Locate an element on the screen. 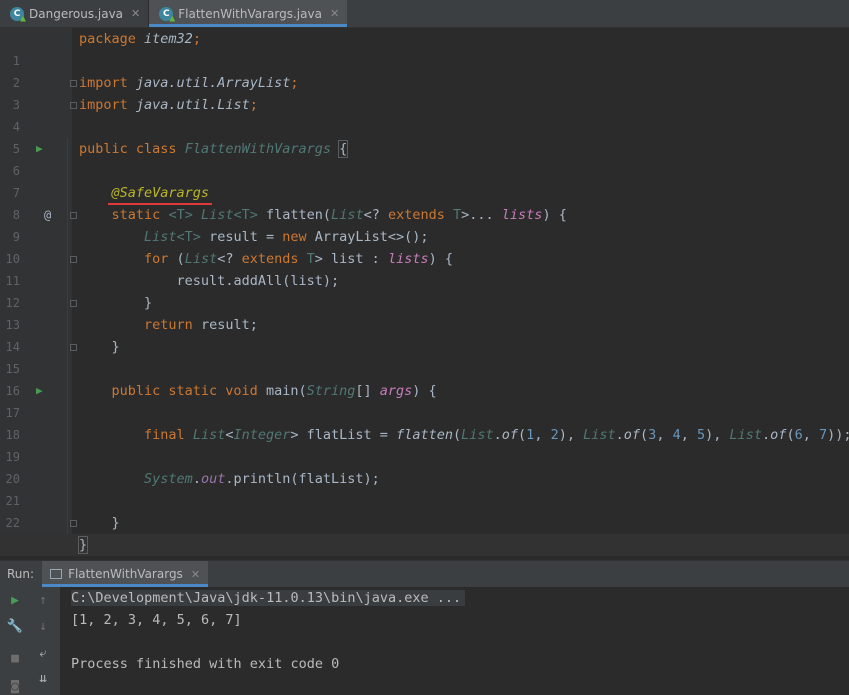  method-name: main is located at coordinates (278, 391).